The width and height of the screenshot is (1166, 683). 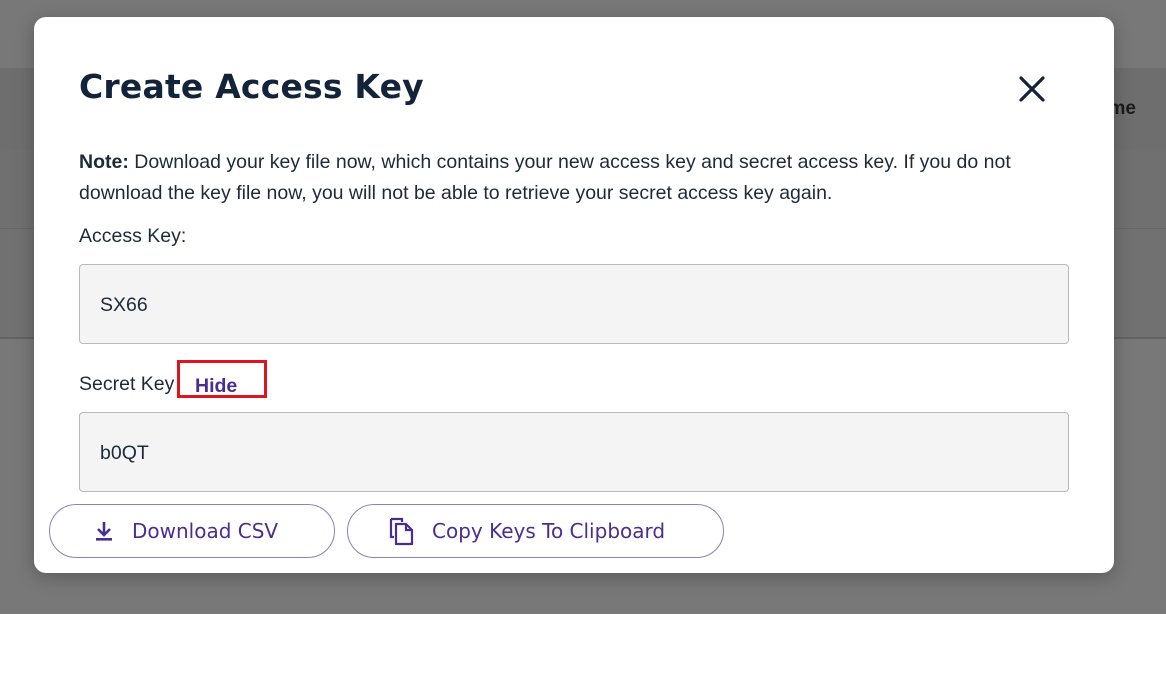 I want to click on dialog-title: Create Access Key, so click(x=251, y=86).